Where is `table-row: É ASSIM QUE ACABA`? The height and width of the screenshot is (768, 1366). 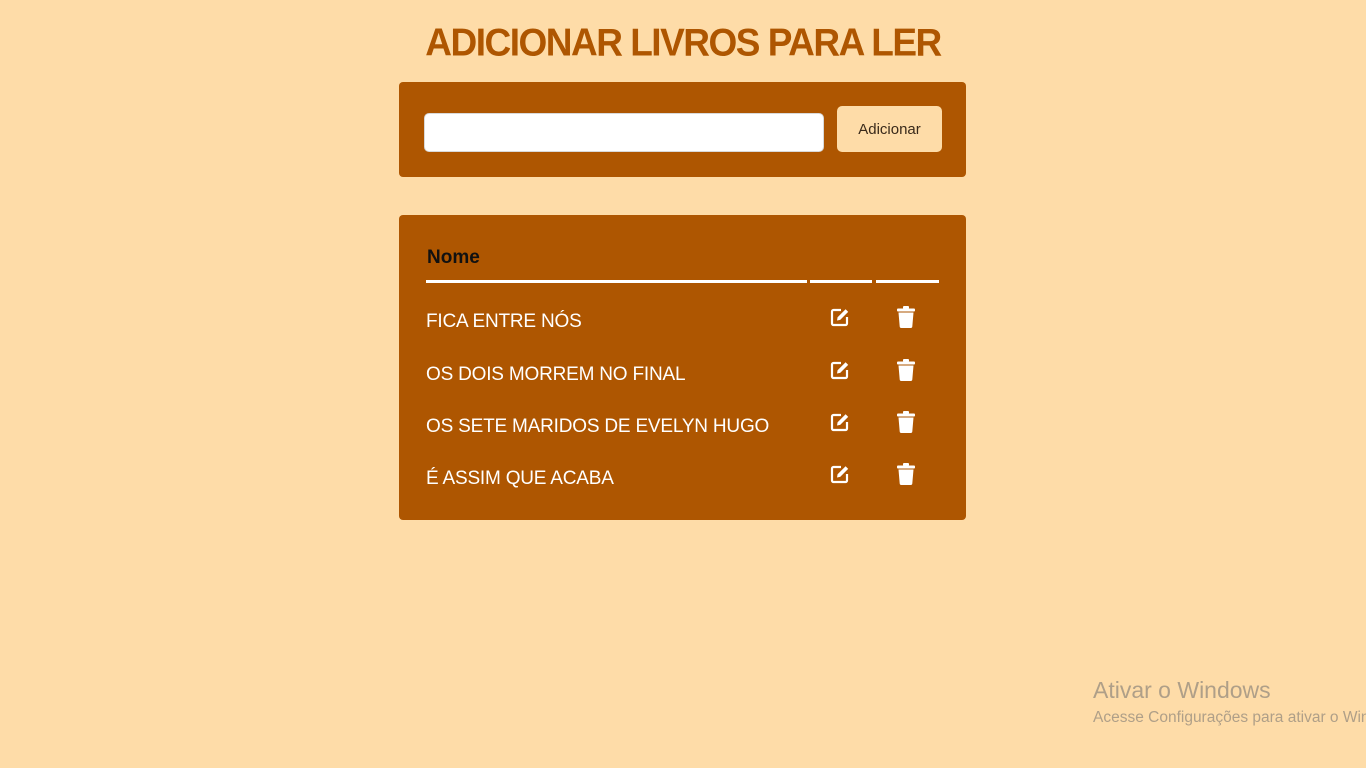 table-row: É ASSIM QUE ACABA is located at coordinates (682, 478).